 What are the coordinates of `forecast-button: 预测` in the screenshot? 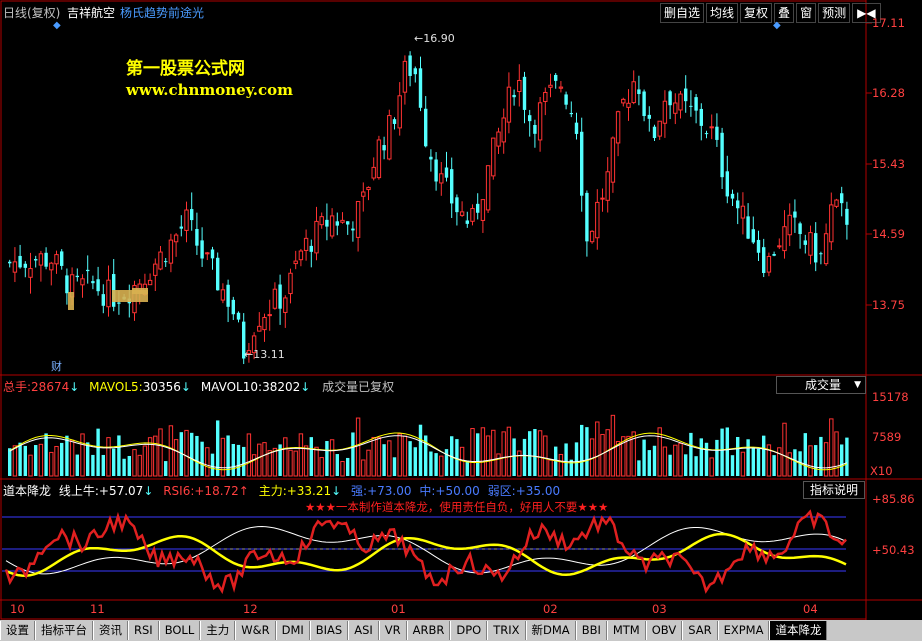 It's located at (834, 13).